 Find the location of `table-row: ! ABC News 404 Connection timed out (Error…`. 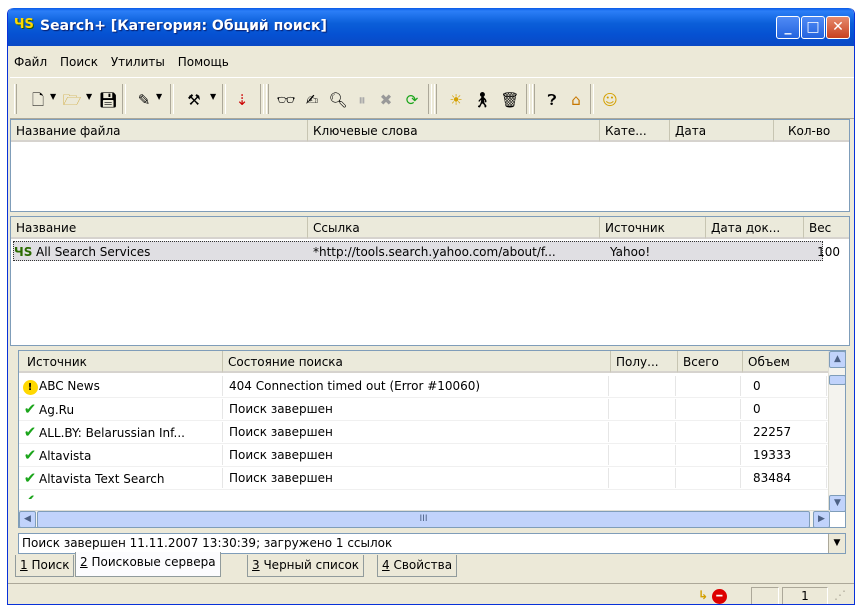

table-row: ! ABC News 404 Connection timed out (Error… is located at coordinates (424, 386).